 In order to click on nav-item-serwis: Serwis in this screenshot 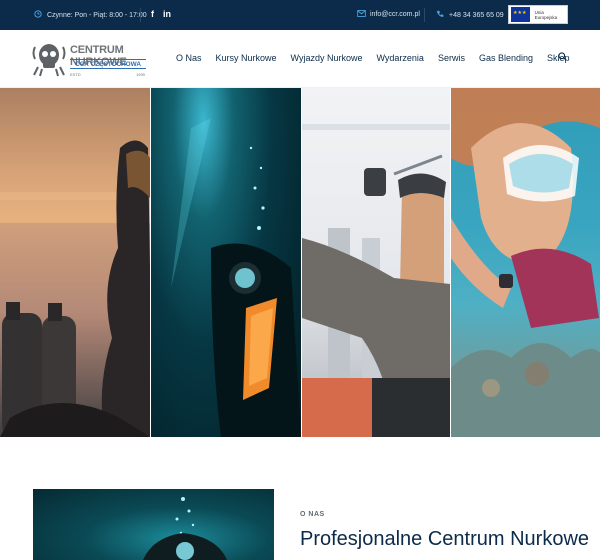, I will do `click(451, 58)`.